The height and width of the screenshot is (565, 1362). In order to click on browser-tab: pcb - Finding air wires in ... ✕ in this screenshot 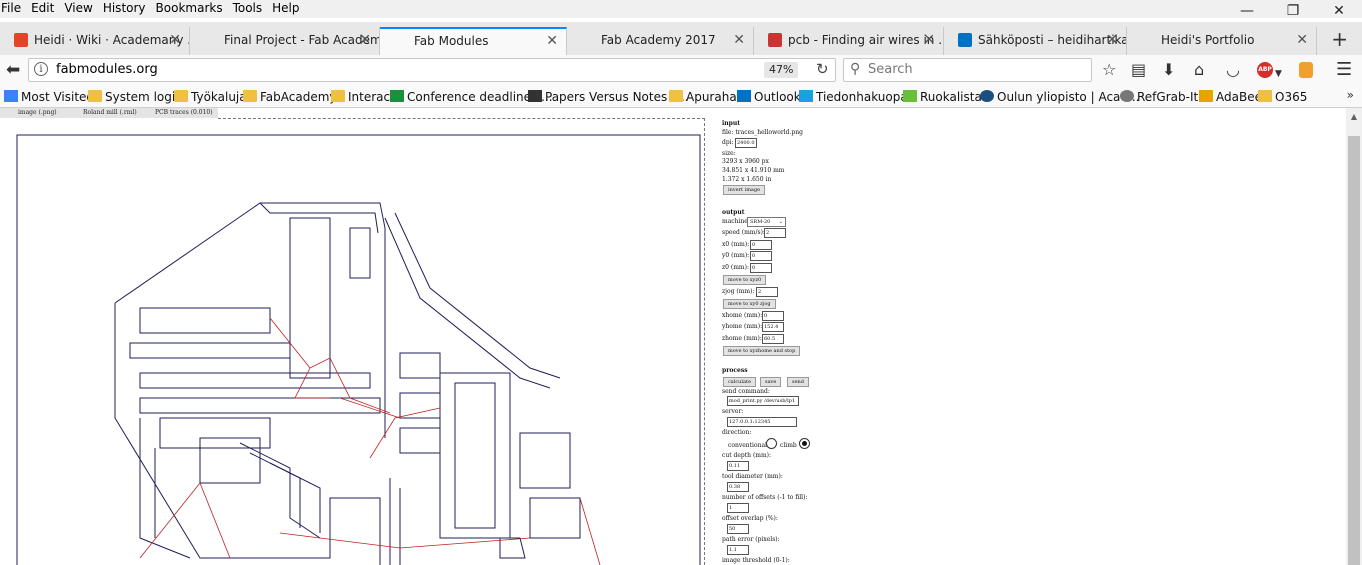, I will do `click(849, 41)`.